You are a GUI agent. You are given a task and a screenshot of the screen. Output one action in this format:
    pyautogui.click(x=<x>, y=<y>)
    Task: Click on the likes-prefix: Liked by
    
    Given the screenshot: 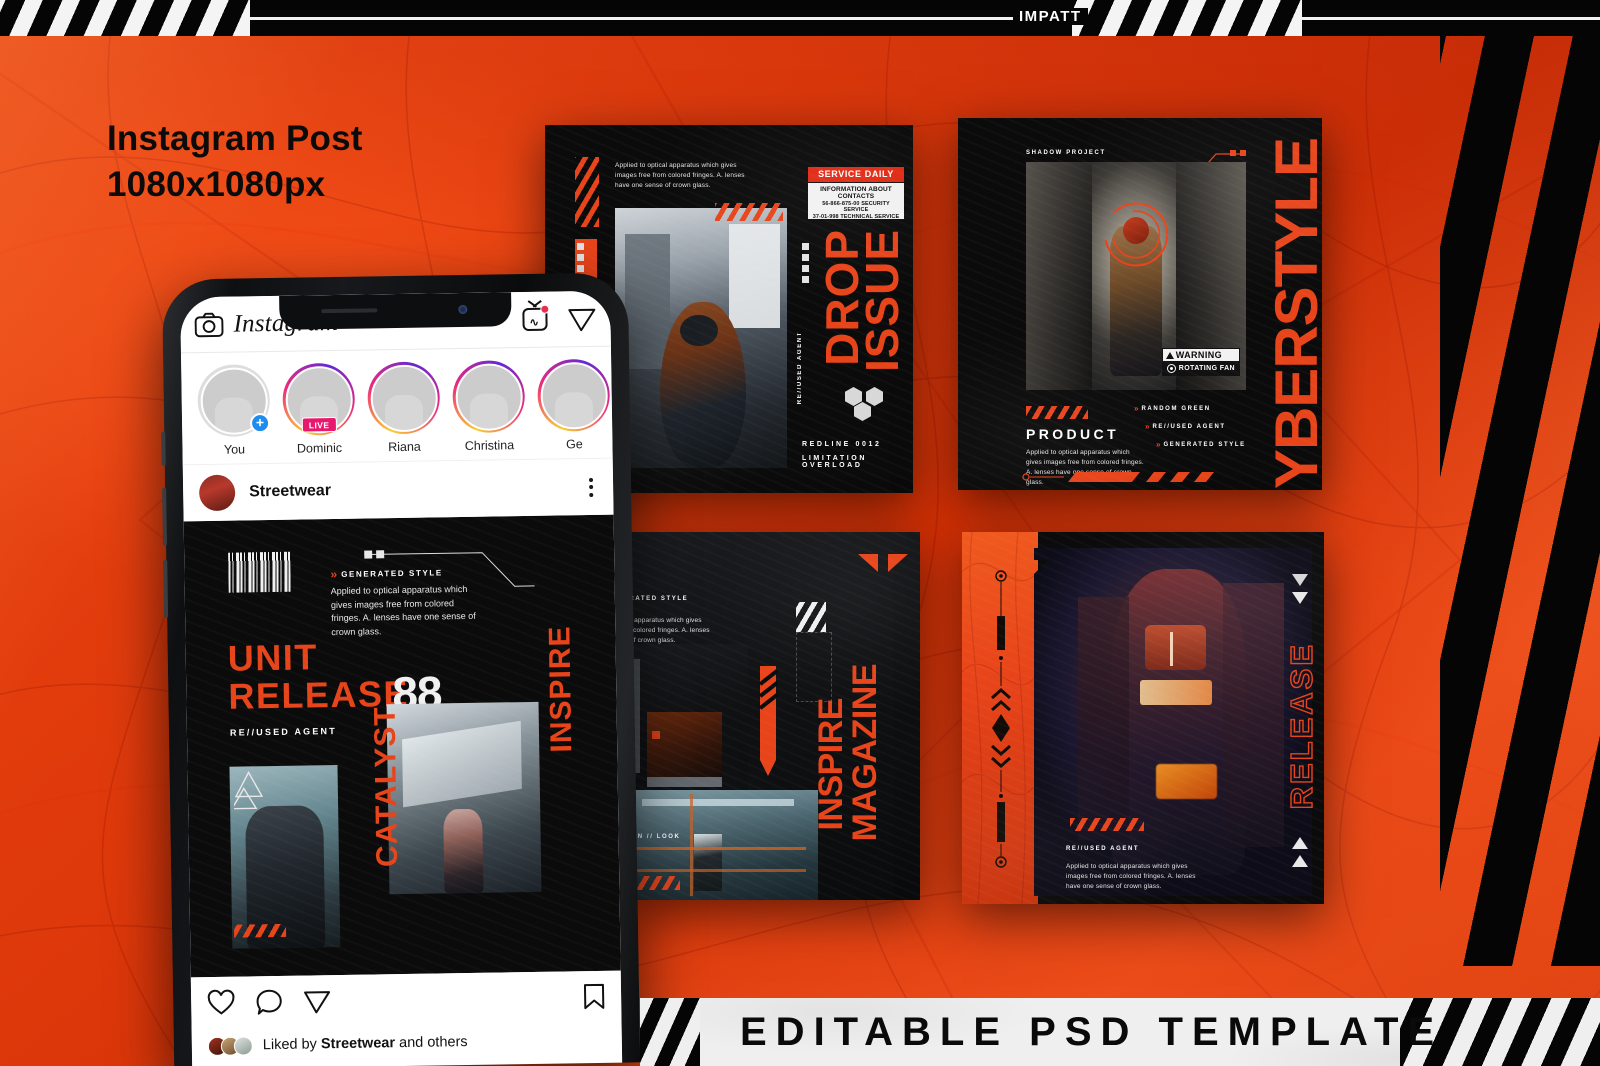 What is the action you would take?
    pyautogui.click(x=289, y=1045)
    